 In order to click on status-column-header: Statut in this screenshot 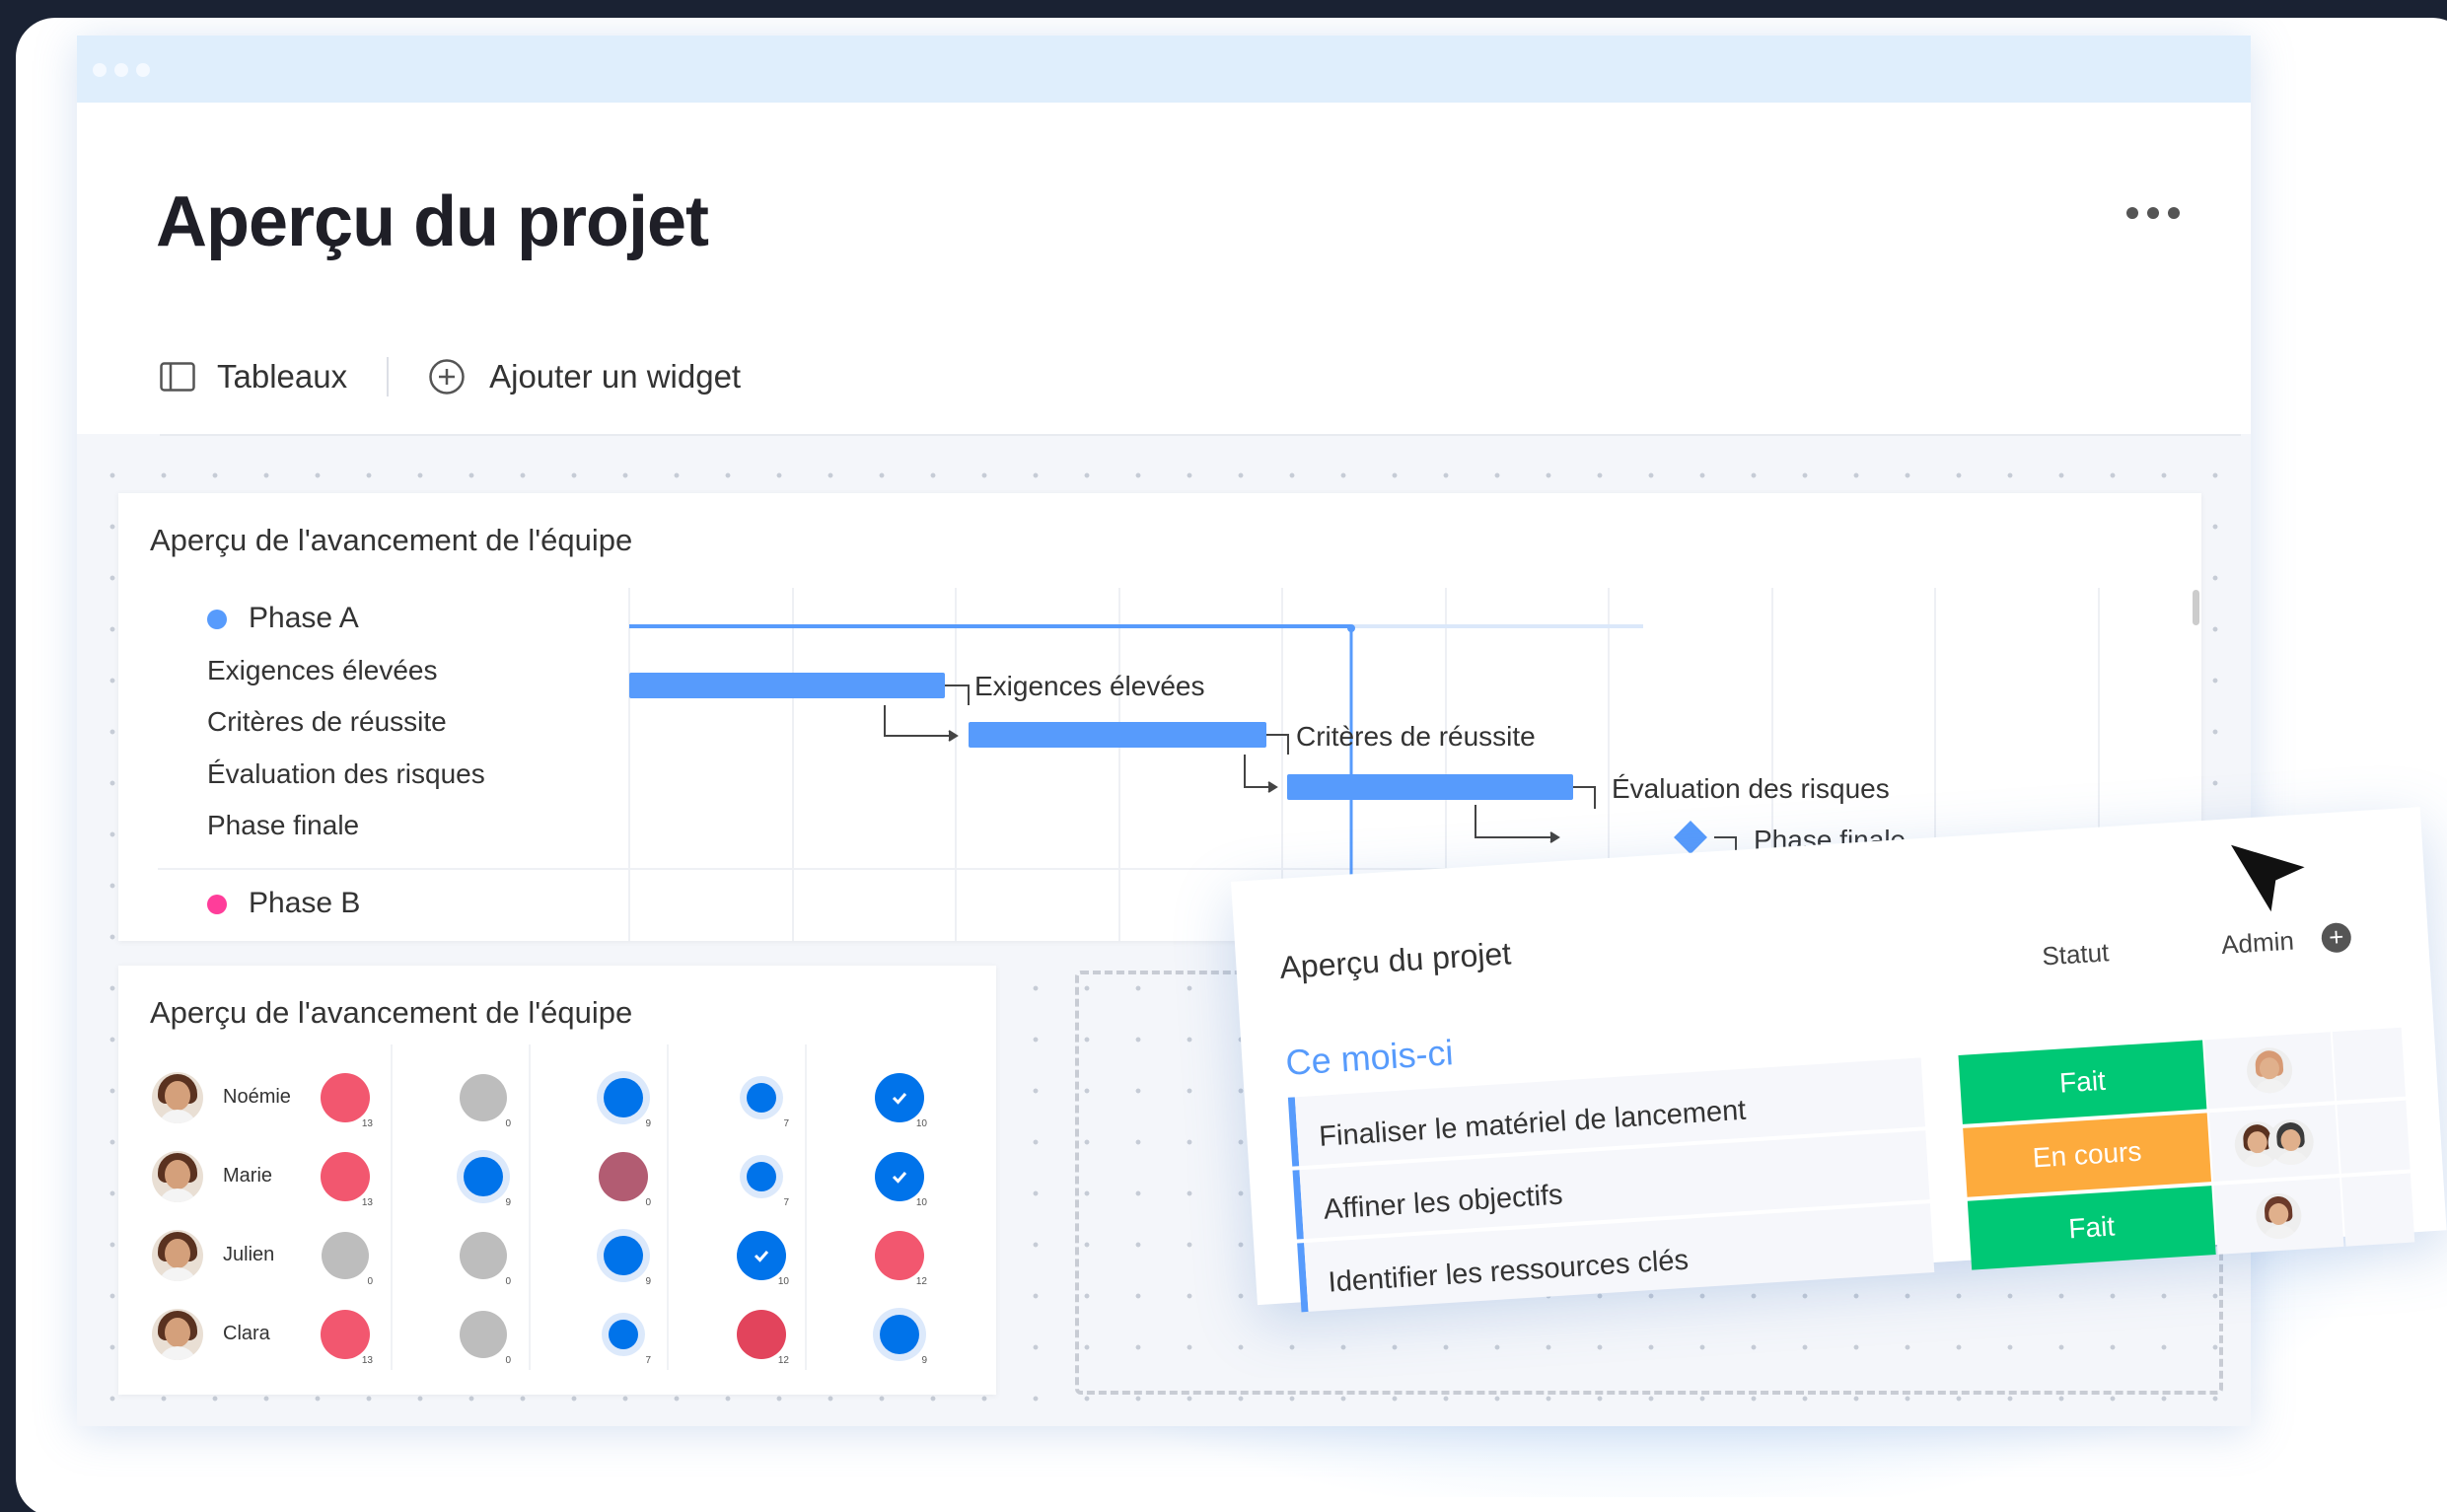, I will do `click(2075, 955)`.